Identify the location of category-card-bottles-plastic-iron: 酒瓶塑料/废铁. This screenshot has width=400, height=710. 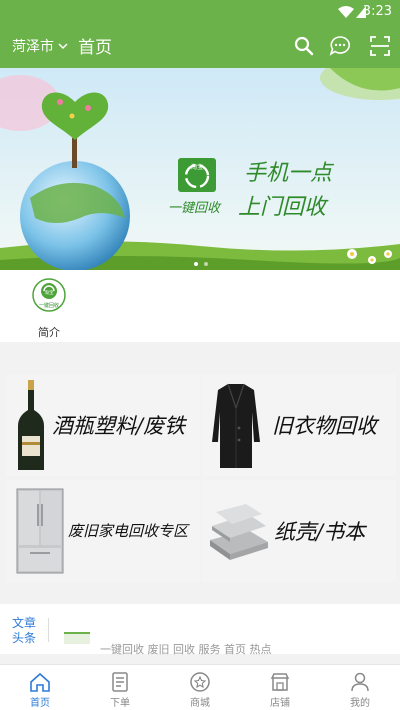
(103, 425).